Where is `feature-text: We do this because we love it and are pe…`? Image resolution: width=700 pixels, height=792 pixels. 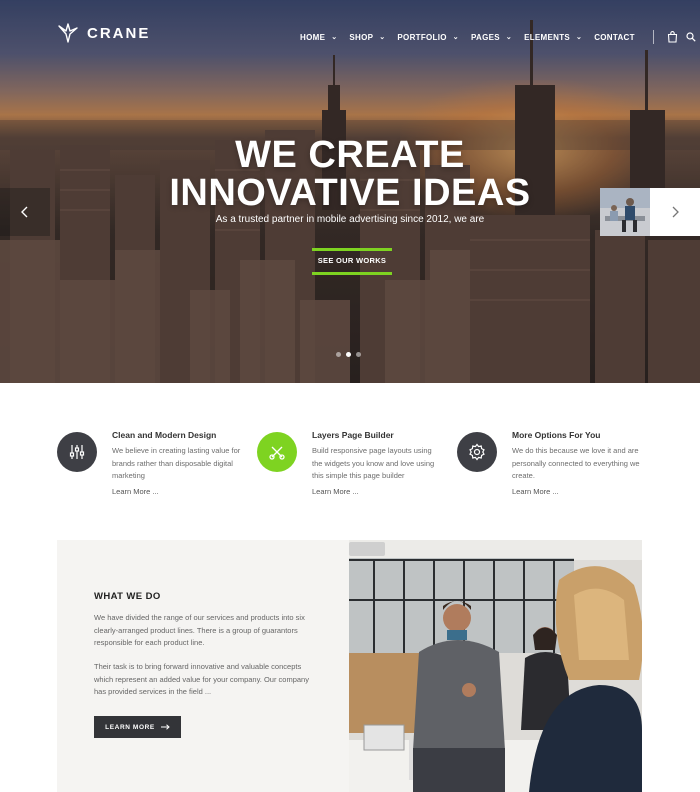
feature-text: We do this because we love it and are pe… is located at coordinates (576, 463).